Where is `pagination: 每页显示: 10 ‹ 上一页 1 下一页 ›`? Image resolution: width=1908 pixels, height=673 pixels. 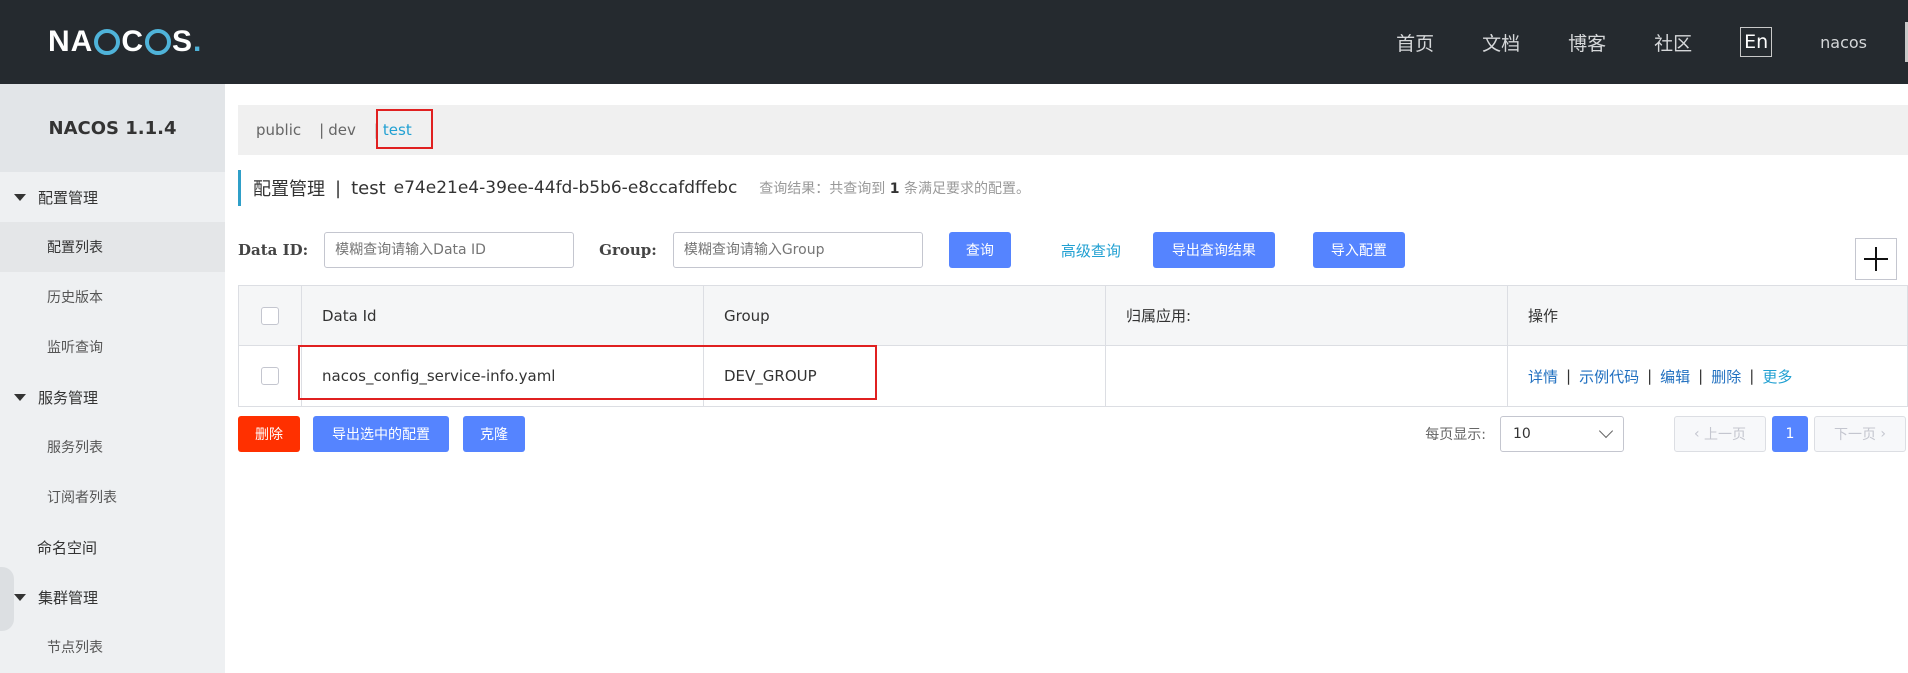 pagination: 每页显示: 10 ‹ 上一页 1 下一页 › is located at coordinates (1666, 434).